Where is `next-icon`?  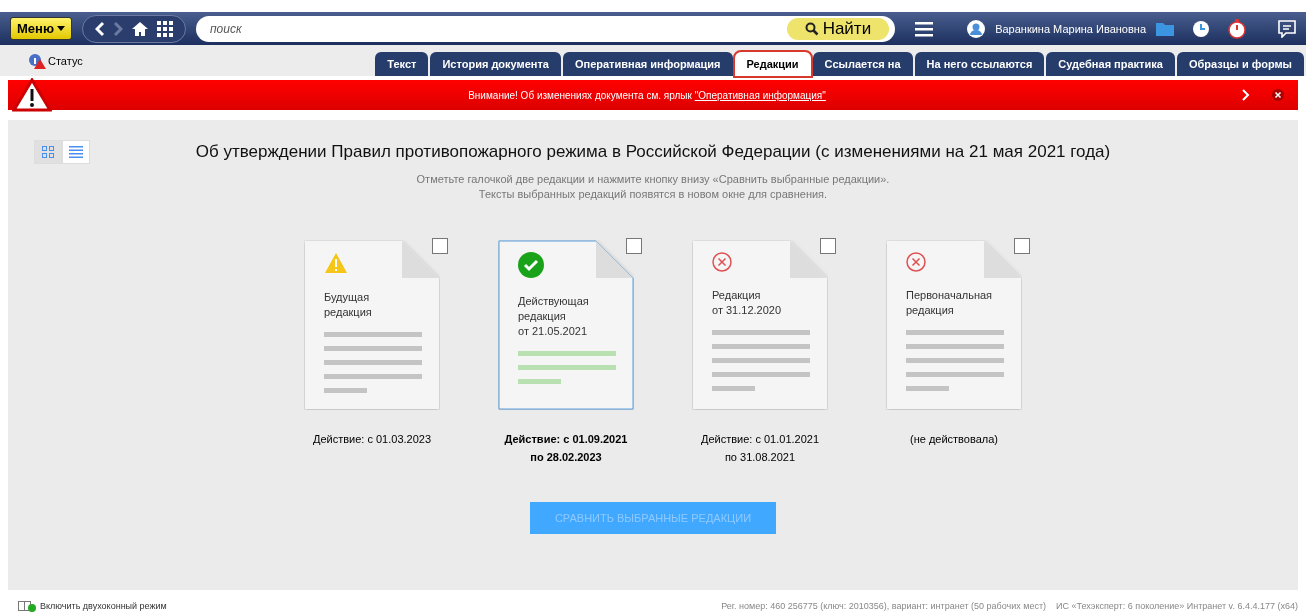
next-icon is located at coordinates (1246, 95).